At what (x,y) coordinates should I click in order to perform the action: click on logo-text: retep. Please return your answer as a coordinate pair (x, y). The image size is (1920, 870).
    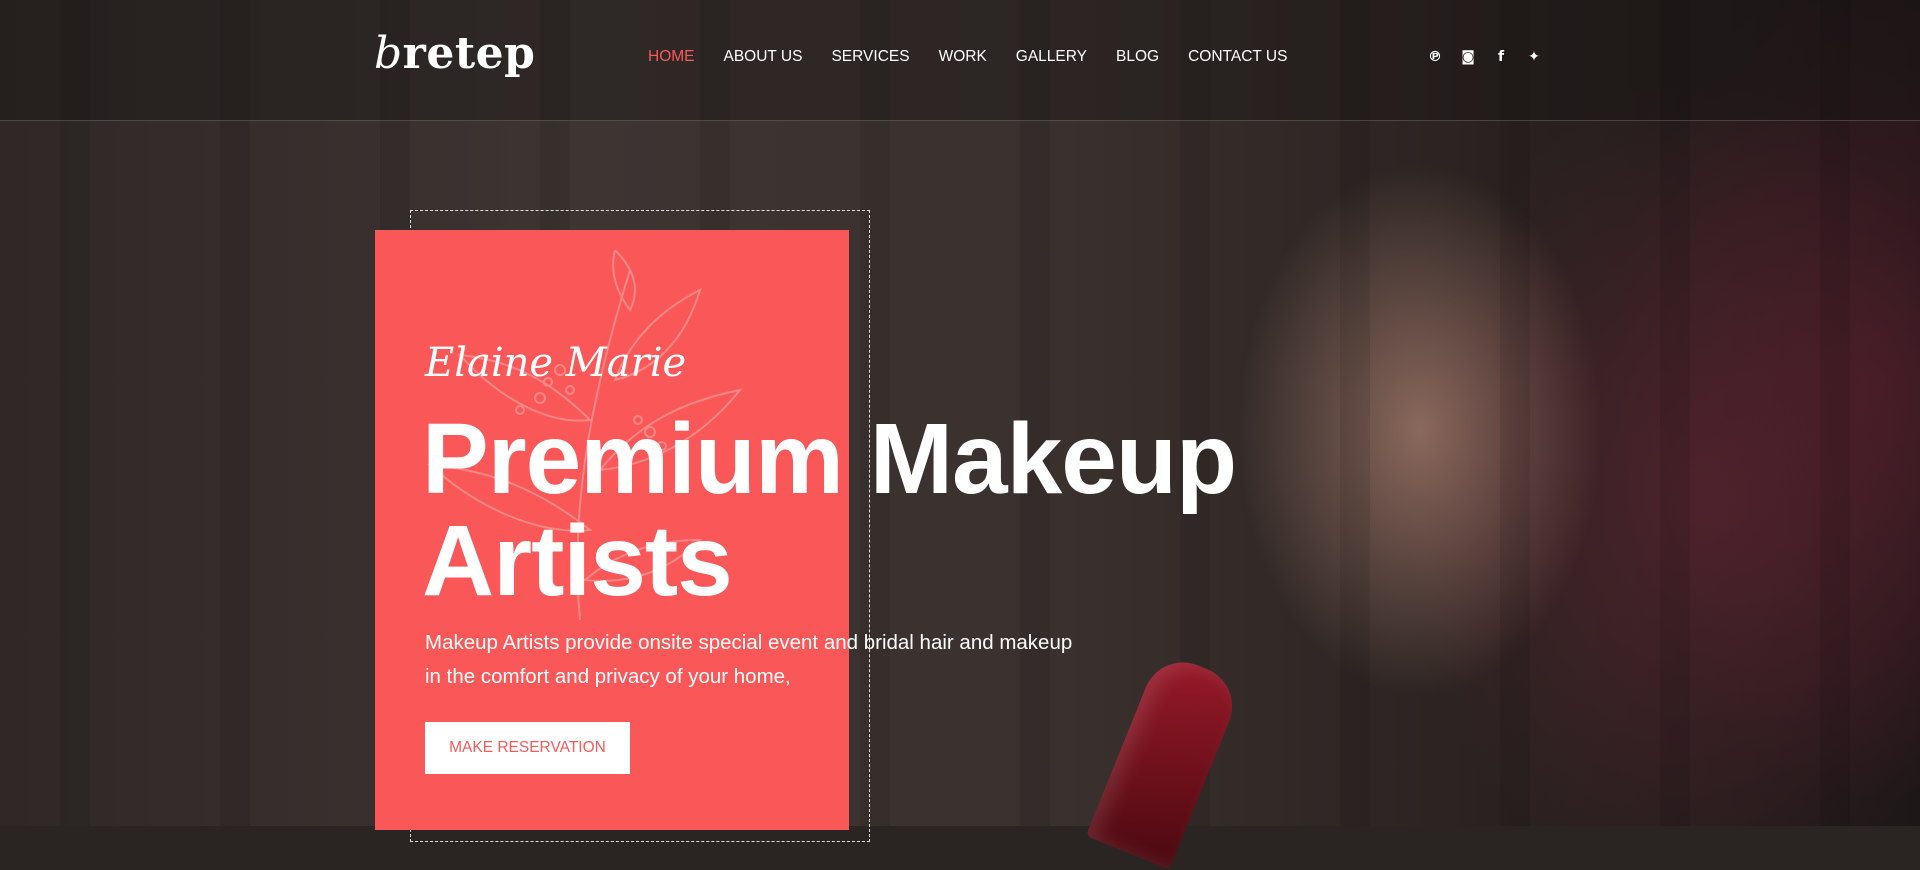
    Looking at the image, I should click on (469, 53).